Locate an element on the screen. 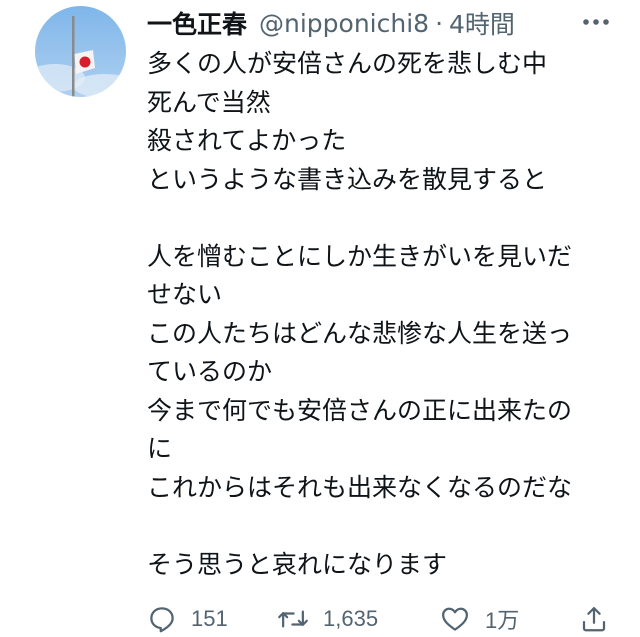 This screenshot has width=640, height=637. like-count: 1万 is located at coordinates (502, 620).